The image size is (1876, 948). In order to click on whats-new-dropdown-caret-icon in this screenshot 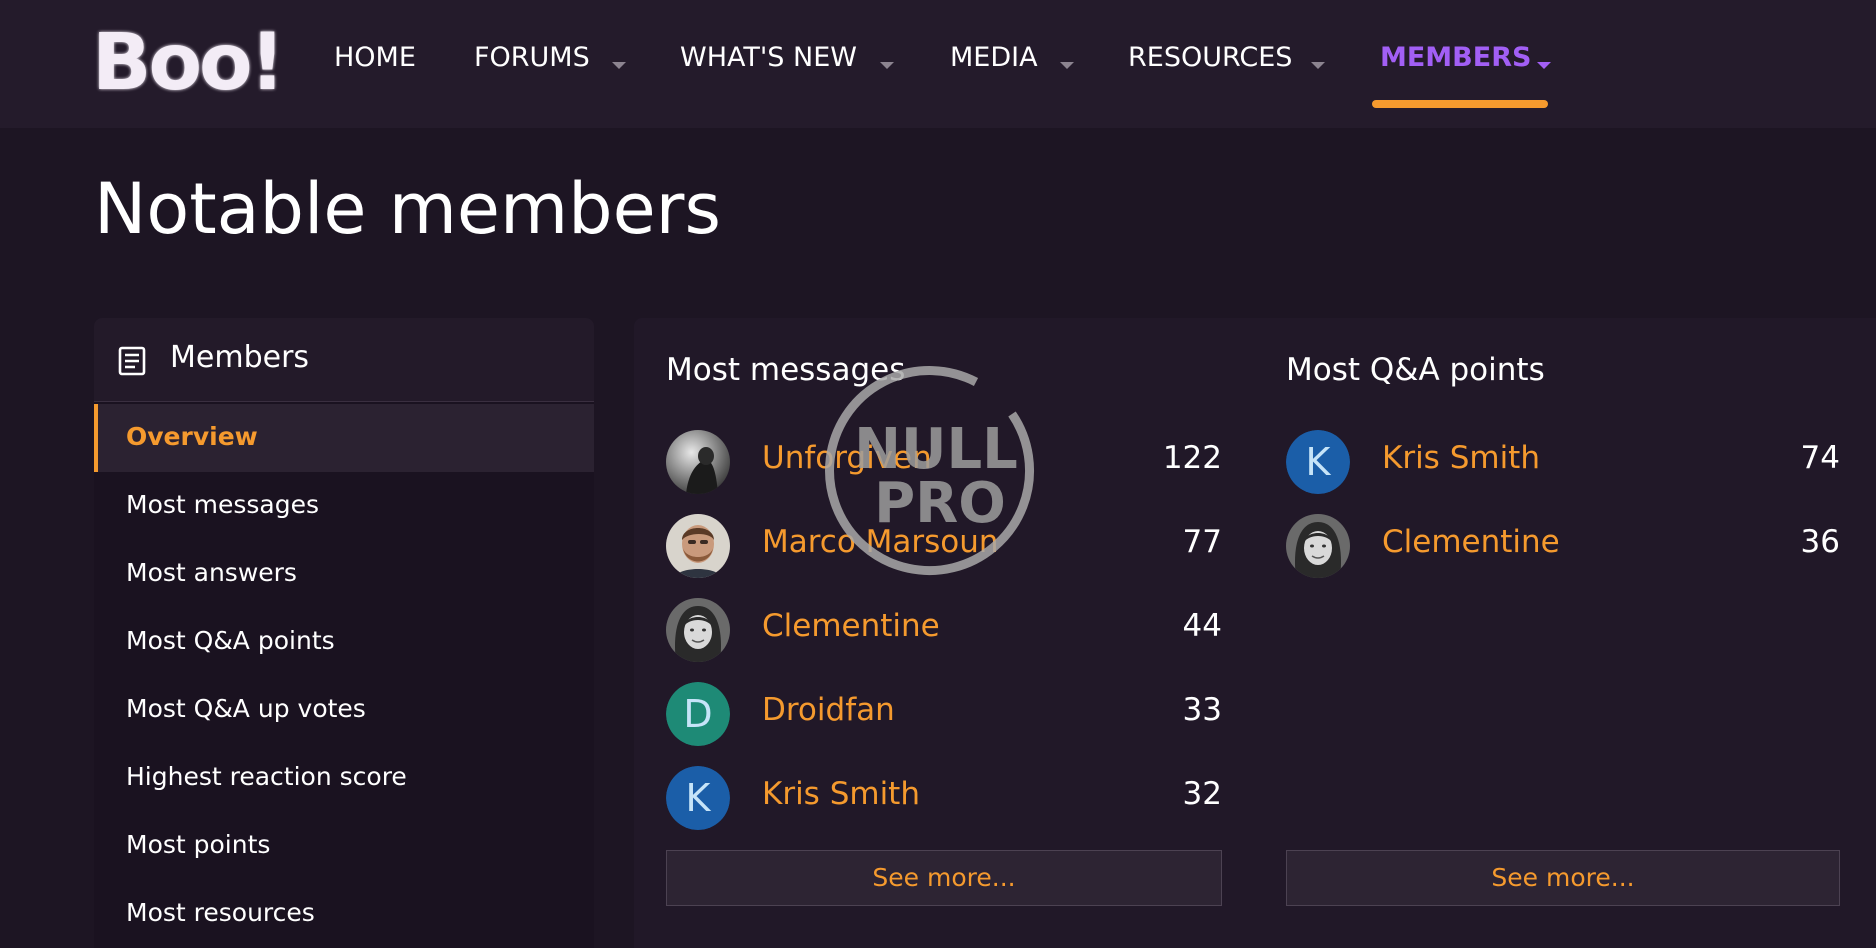, I will do `click(887, 65)`.